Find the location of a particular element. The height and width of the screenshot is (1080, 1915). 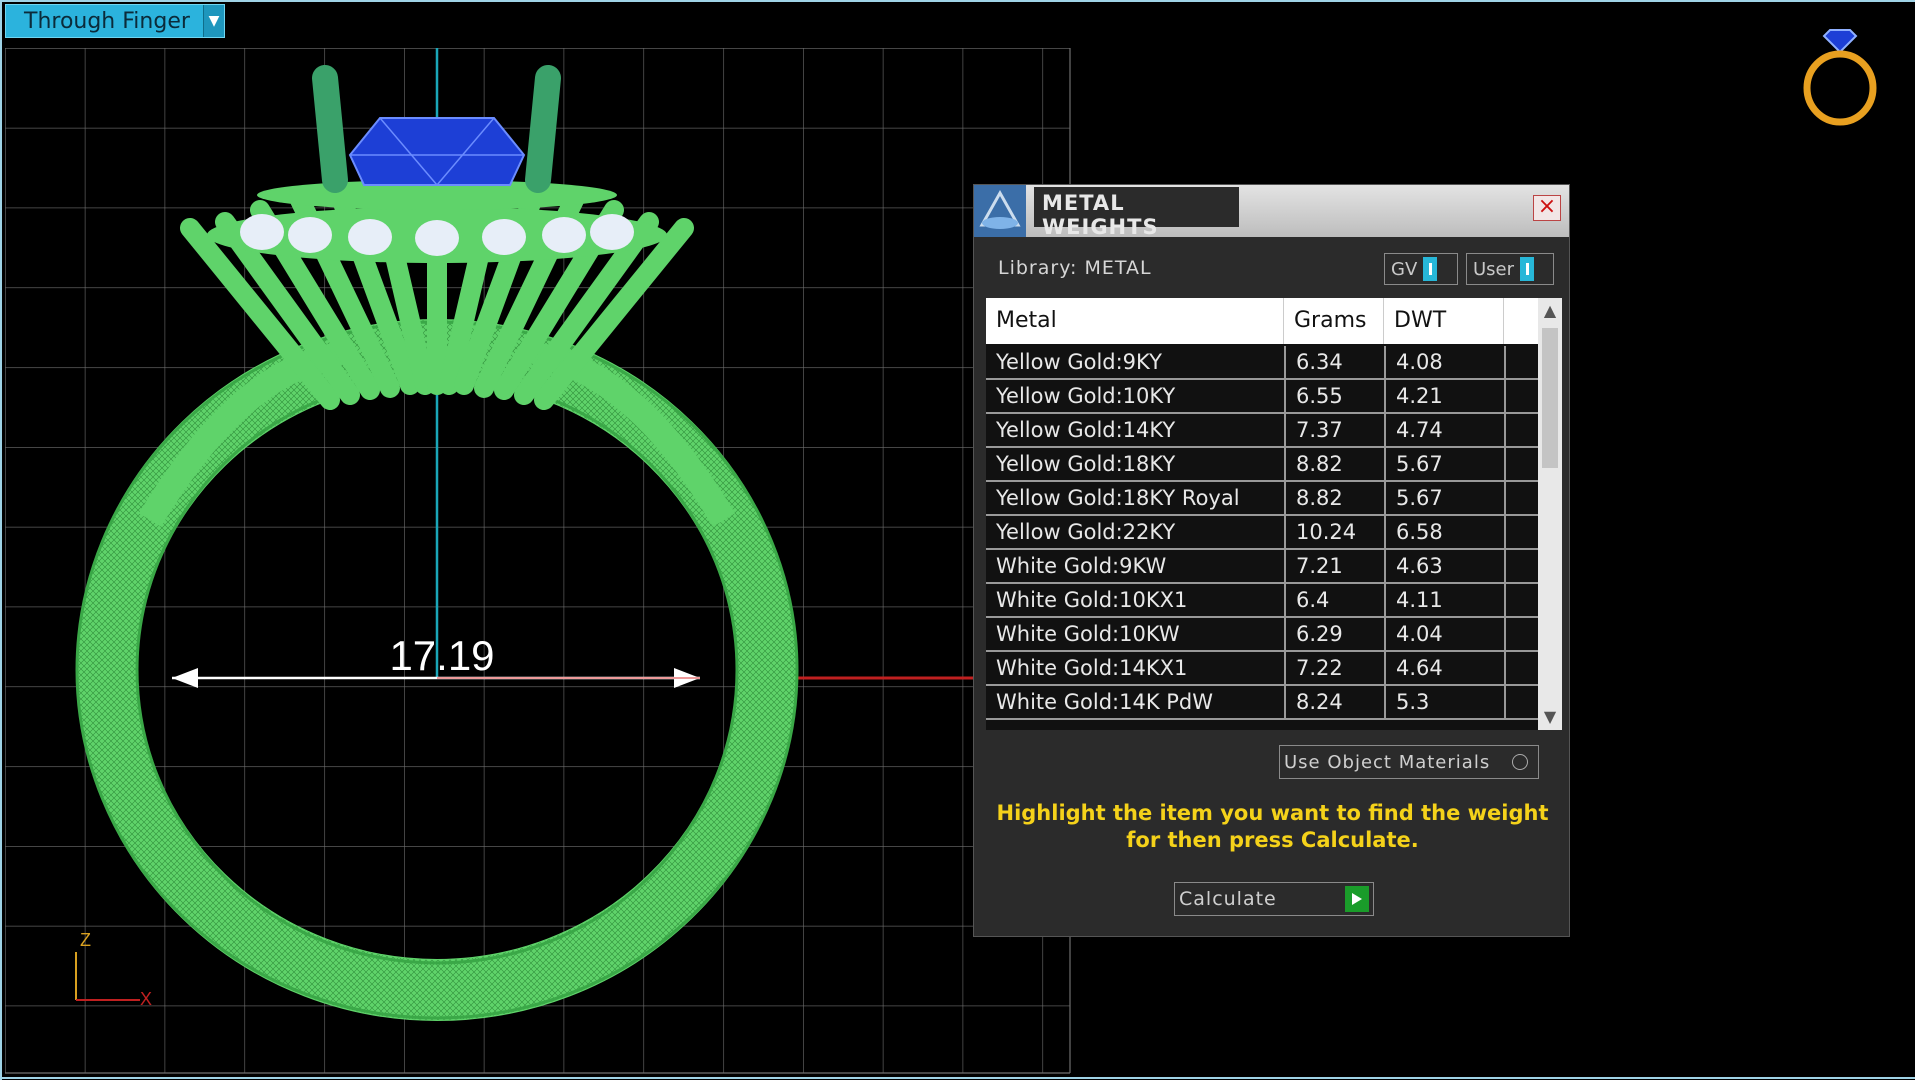

table-scrollbar: ▲ ▼ is located at coordinates (1550, 514).